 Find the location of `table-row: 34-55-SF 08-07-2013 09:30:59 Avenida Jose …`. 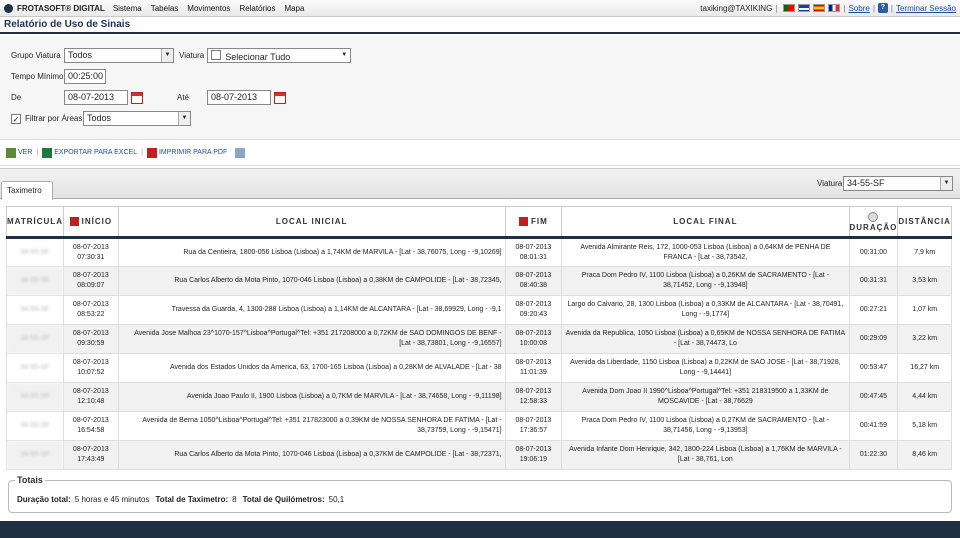

table-row: 34-55-SF 08-07-2013 09:30:59 Avenida Jose … is located at coordinates (479, 339).